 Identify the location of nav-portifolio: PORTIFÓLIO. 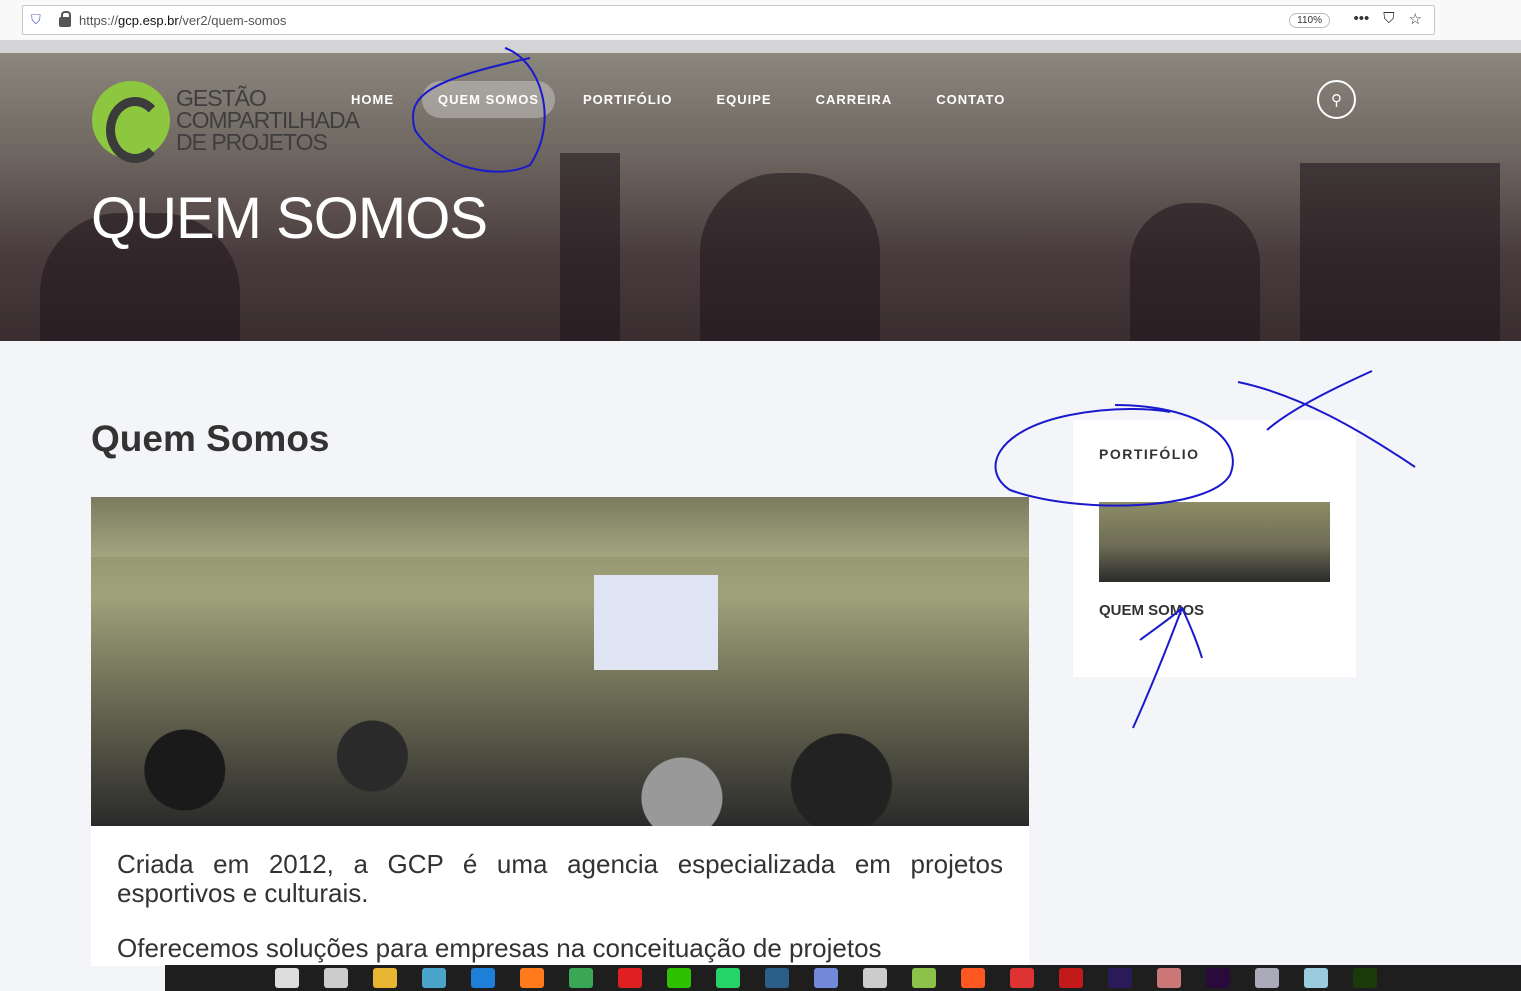
(627, 99).